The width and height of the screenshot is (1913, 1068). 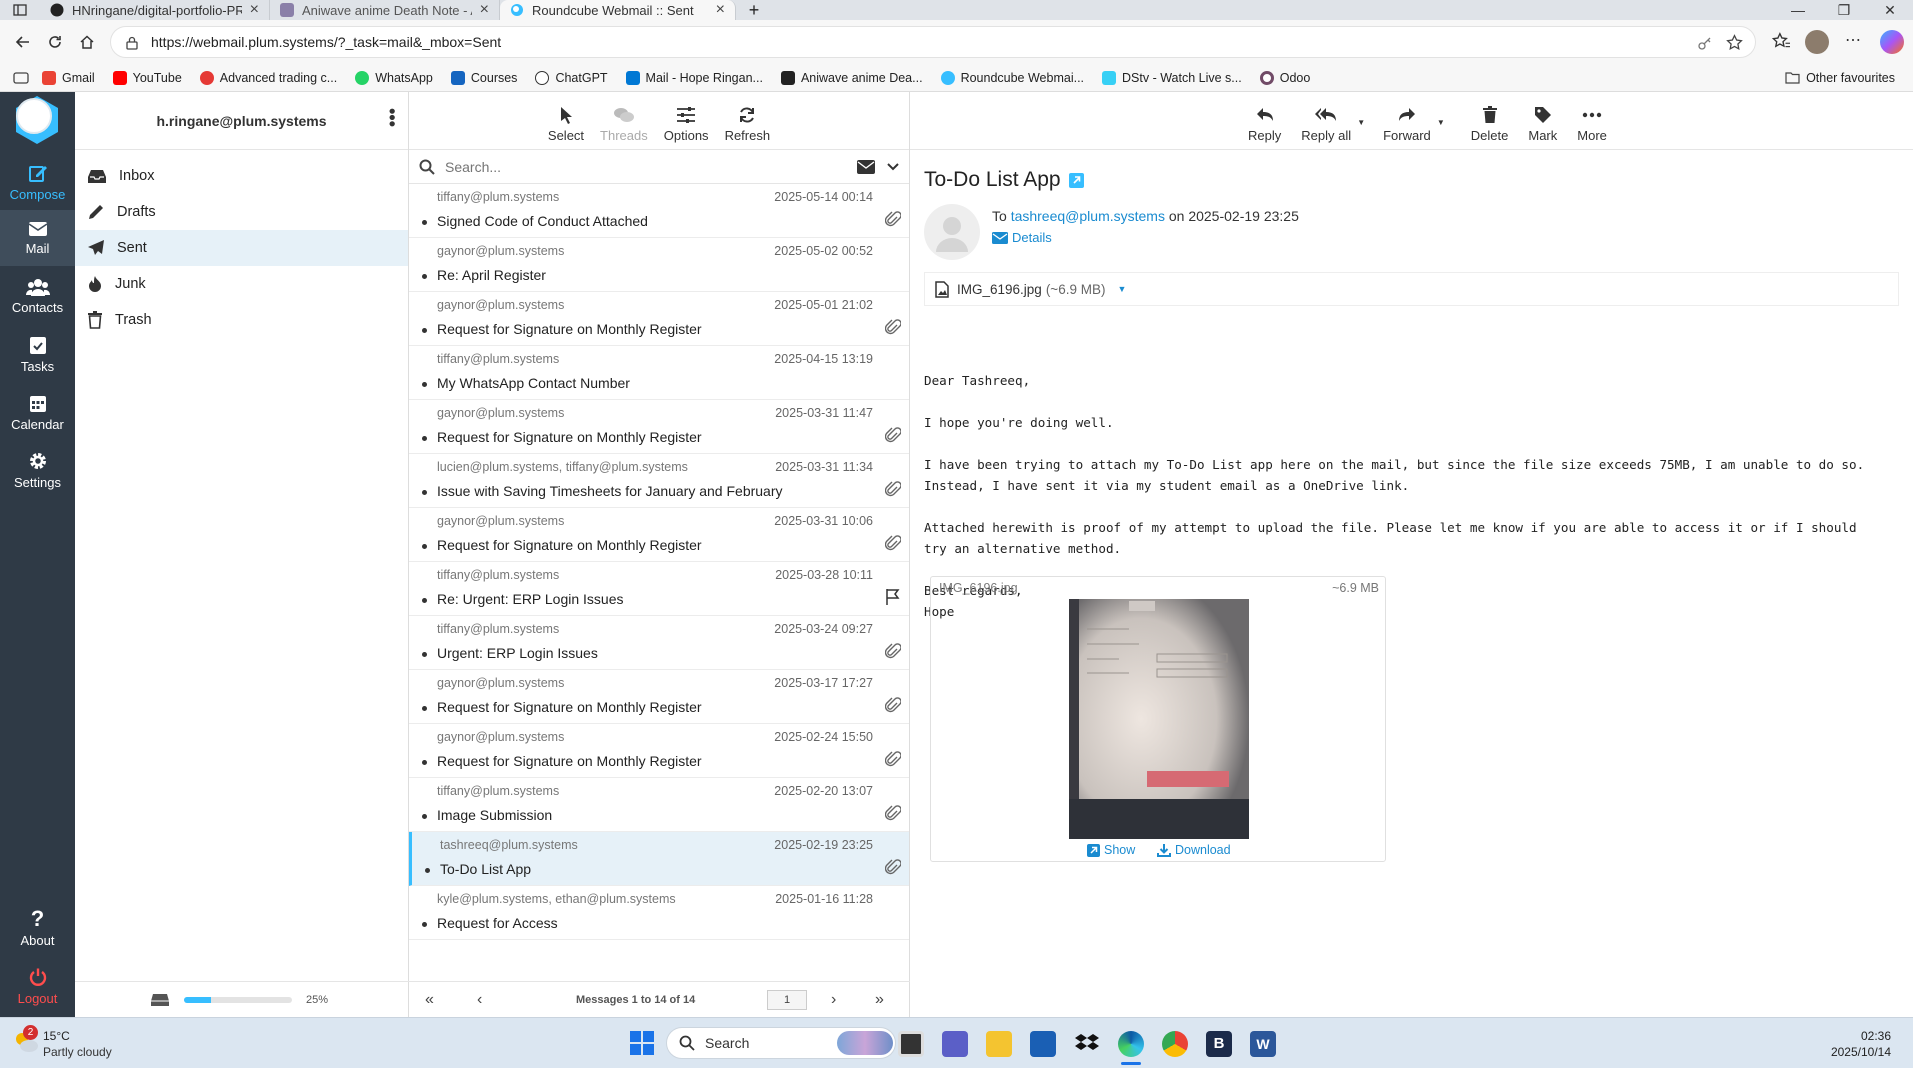 What do you see at coordinates (999, 289) in the screenshot?
I see `attachment-name: IMG_6196.jpg` at bounding box center [999, 289].